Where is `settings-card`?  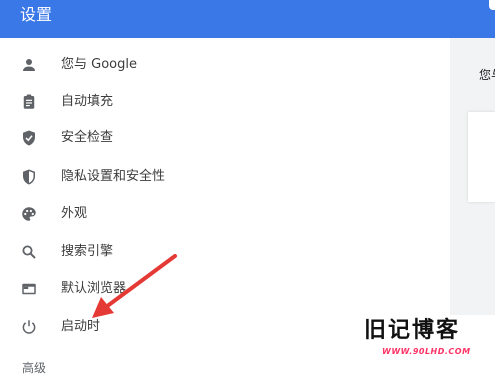 settings-card is located at coordinates (481, 157).